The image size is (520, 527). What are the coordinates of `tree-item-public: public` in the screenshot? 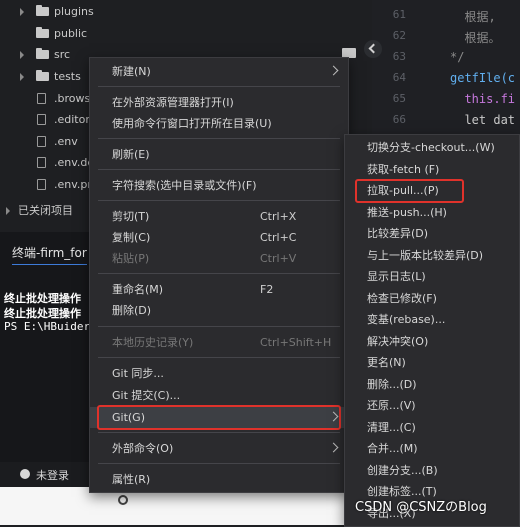 It's located at (55, 34).